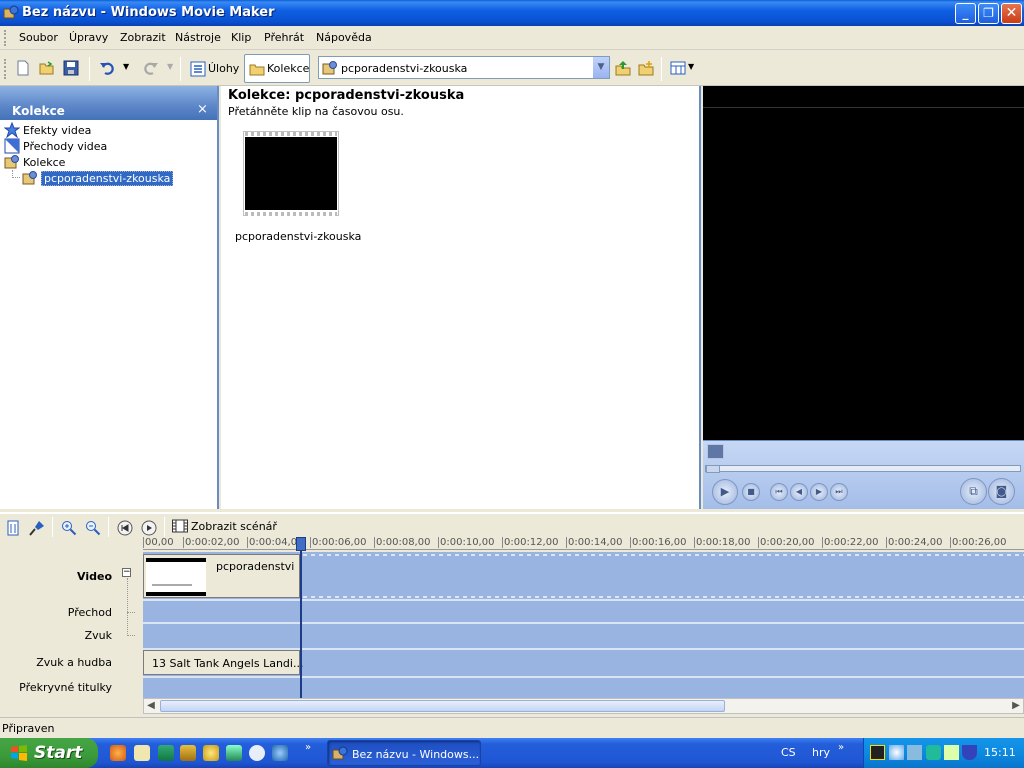 The image size is (1024, 768). What do you see at coordinates (65, 146) in the screenshot?
I see `tree-item-label: Přechody videa` at bounding box center [65, 146].